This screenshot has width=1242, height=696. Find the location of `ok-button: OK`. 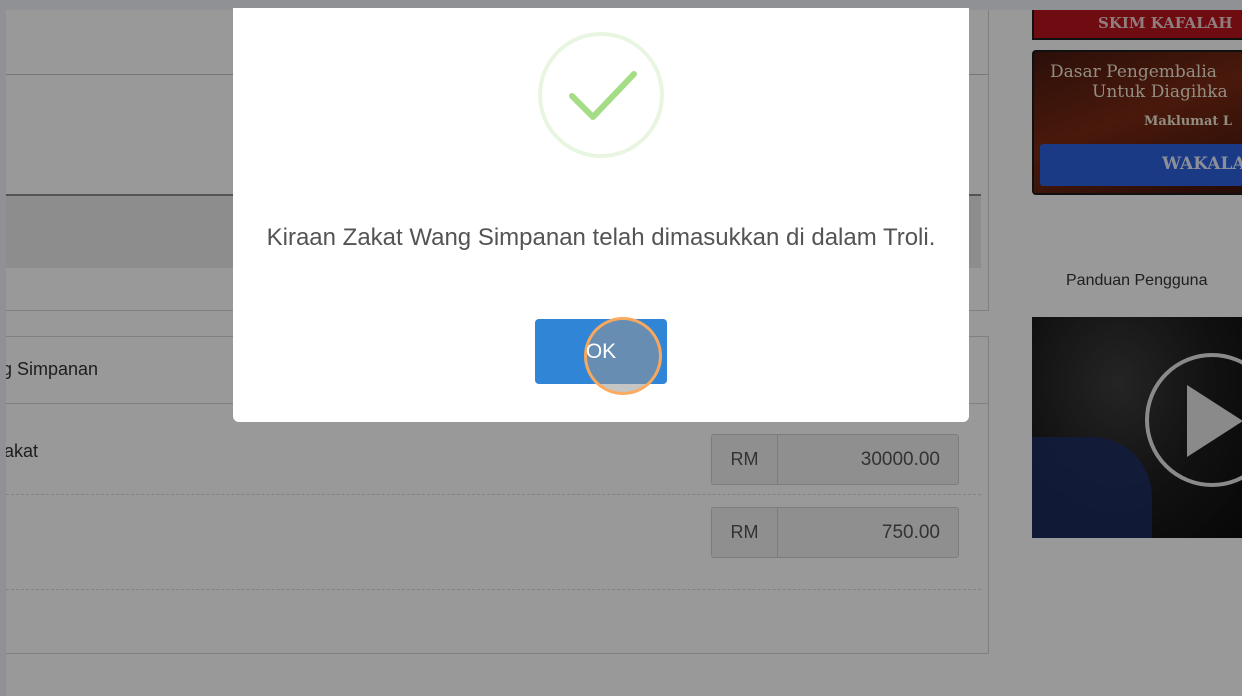

ok-button: OK is located at coordinates (601, 351).